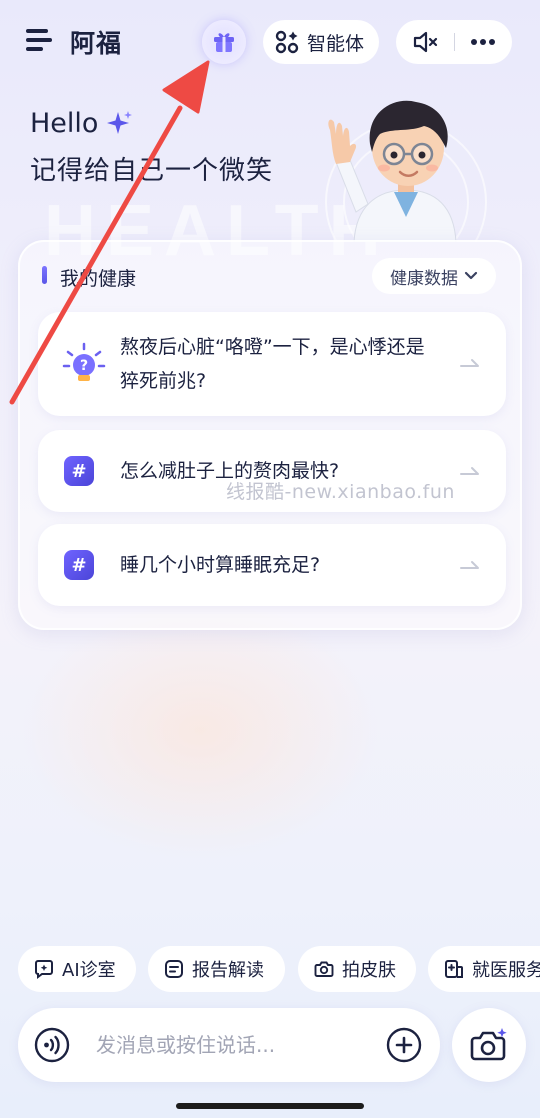 This screenshot has width=540, height=1118. I want to click on title-accent-bar, so click(44, 275).